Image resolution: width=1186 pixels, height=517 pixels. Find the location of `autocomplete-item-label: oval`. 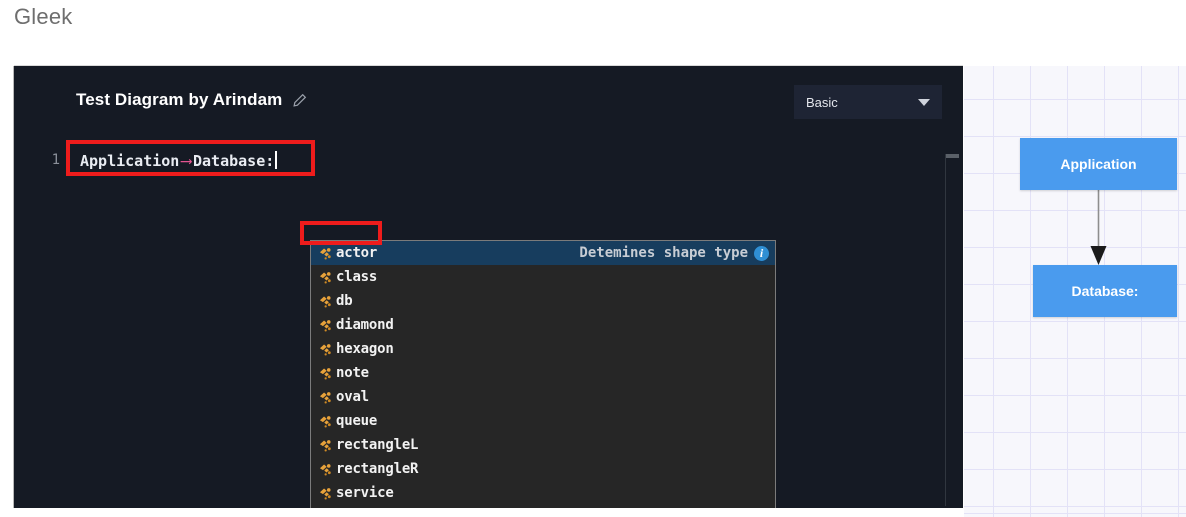

autocomplete-item-label: oval is located at coordinates (352, 397).